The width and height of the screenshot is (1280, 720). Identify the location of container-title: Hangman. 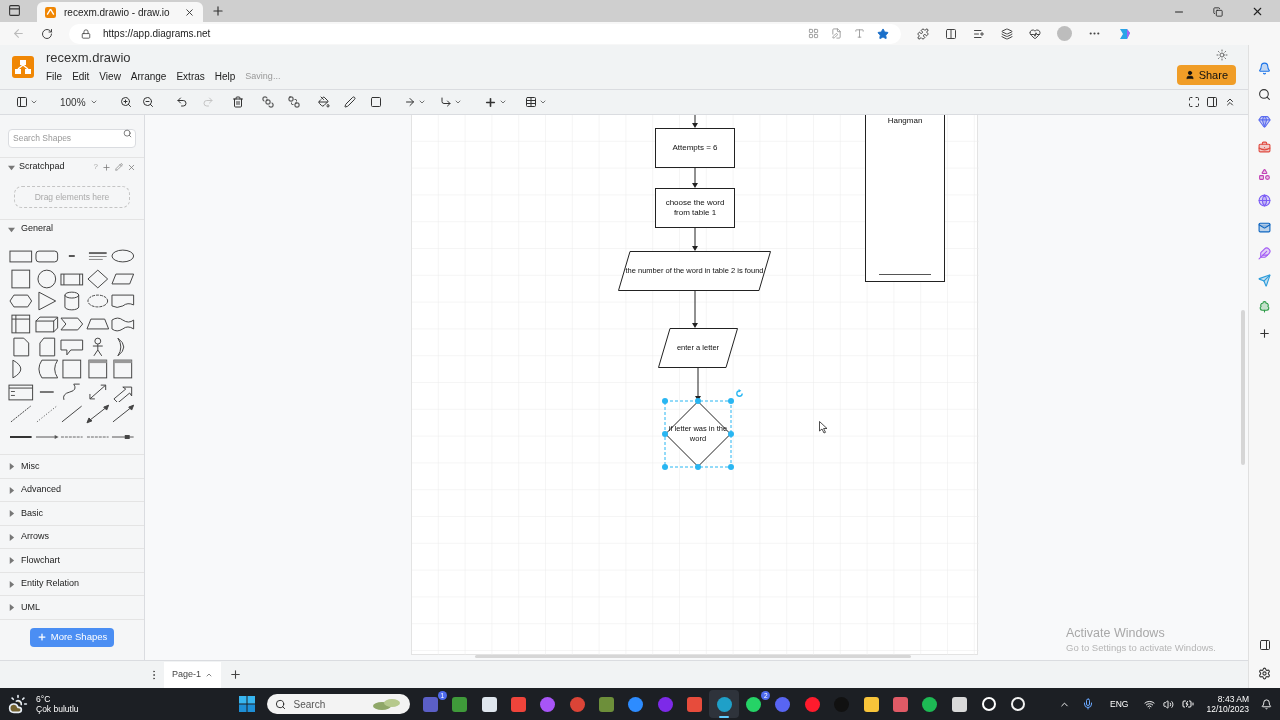
(905, 120).